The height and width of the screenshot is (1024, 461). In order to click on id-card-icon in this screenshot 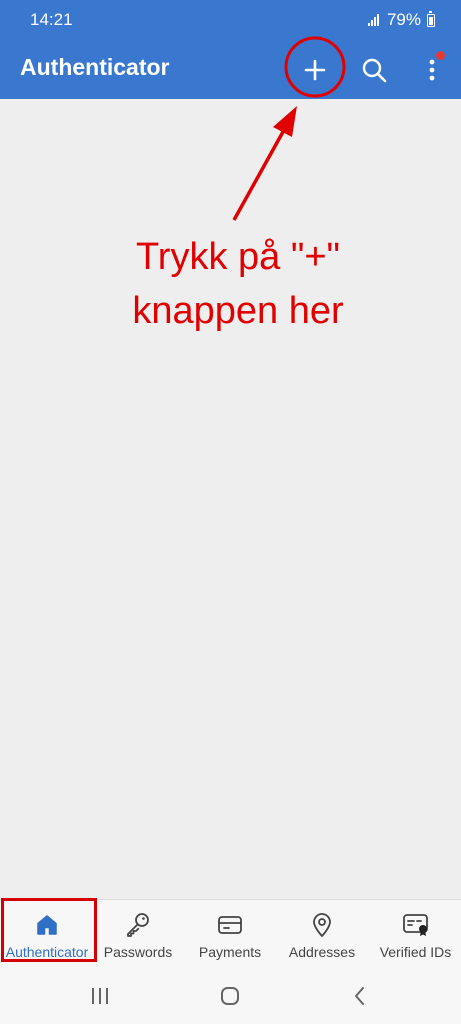, I will do `click(415, 925)`.